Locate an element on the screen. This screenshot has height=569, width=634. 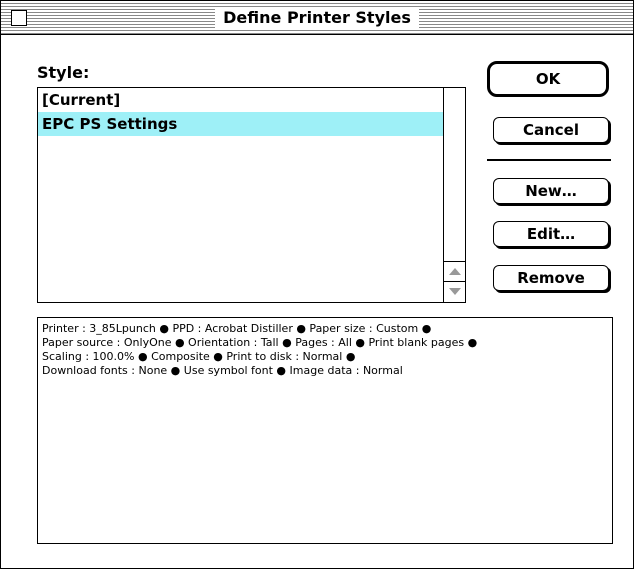
list-item-current: [Current] is located at coordinates (240, 100).